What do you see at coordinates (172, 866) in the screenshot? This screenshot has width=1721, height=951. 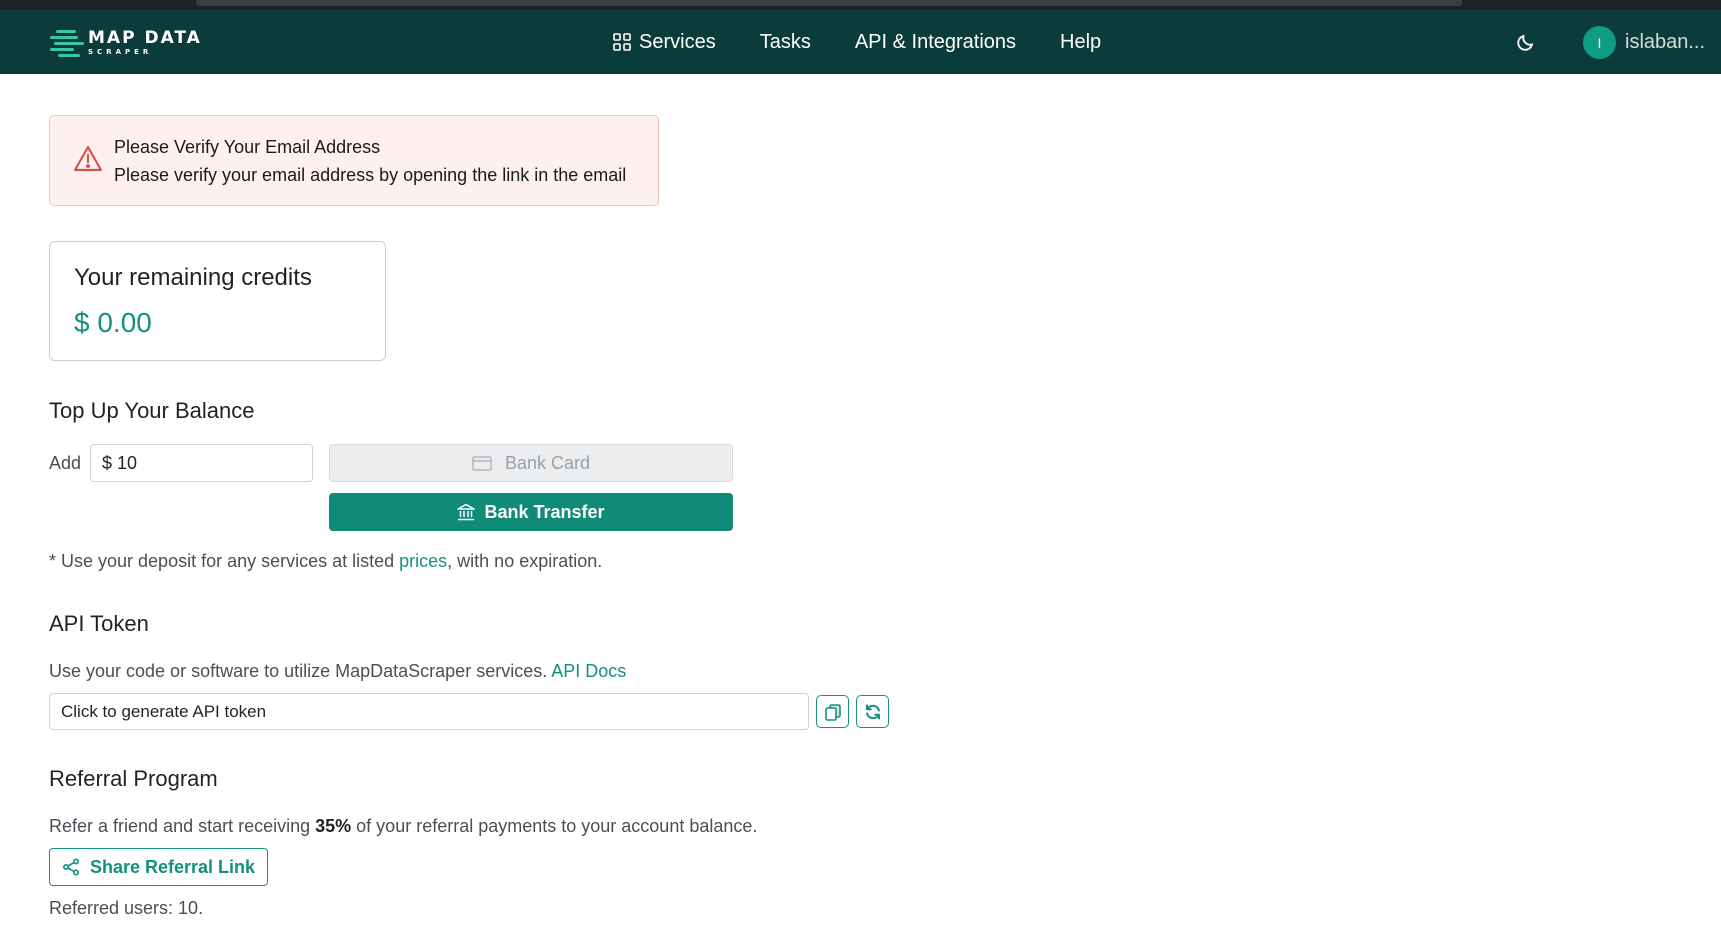 I see `share-referral-label: Share Referral Link` at bounding box center [172, 866].